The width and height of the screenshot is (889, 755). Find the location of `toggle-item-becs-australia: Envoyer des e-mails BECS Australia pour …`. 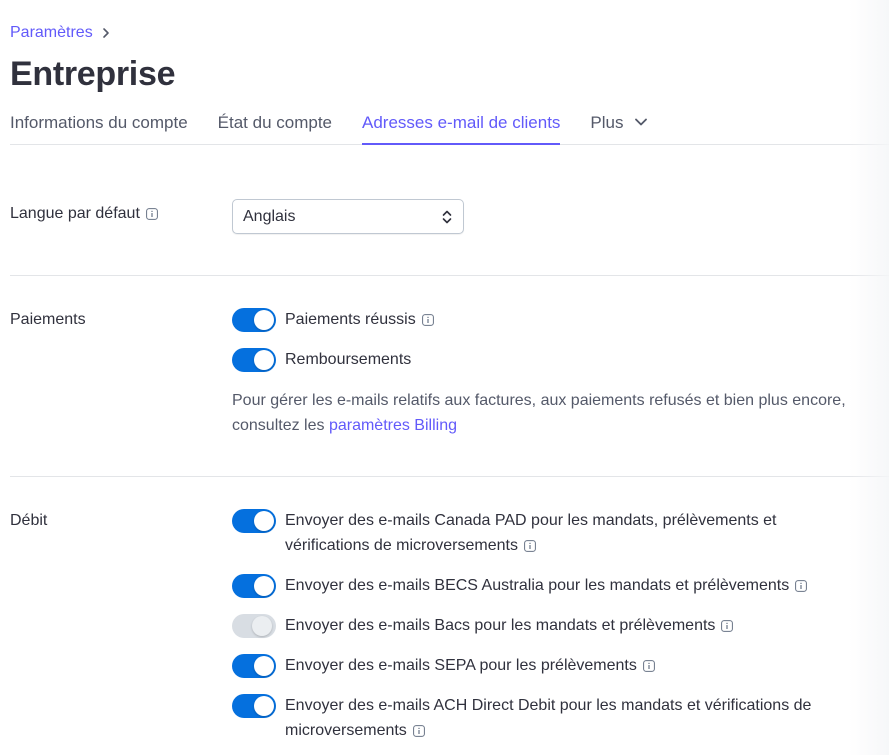

toggle-item-becs-australia: Envoyer des e-mails BECS Australia pour … is located at coordinates (520, 585).